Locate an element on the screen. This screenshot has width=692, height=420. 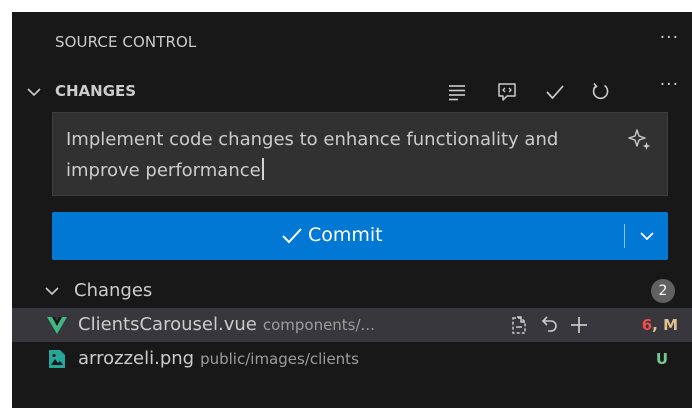
commit-options-dropdown is located at coordinates (647, 236).